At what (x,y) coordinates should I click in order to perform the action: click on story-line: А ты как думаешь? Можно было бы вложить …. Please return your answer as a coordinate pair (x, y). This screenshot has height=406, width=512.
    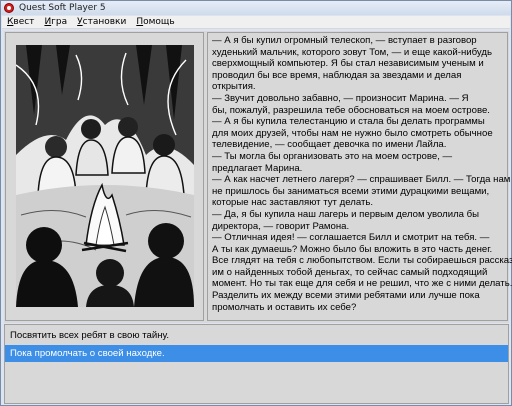
    Looking at the image, I should click on (352, 249).